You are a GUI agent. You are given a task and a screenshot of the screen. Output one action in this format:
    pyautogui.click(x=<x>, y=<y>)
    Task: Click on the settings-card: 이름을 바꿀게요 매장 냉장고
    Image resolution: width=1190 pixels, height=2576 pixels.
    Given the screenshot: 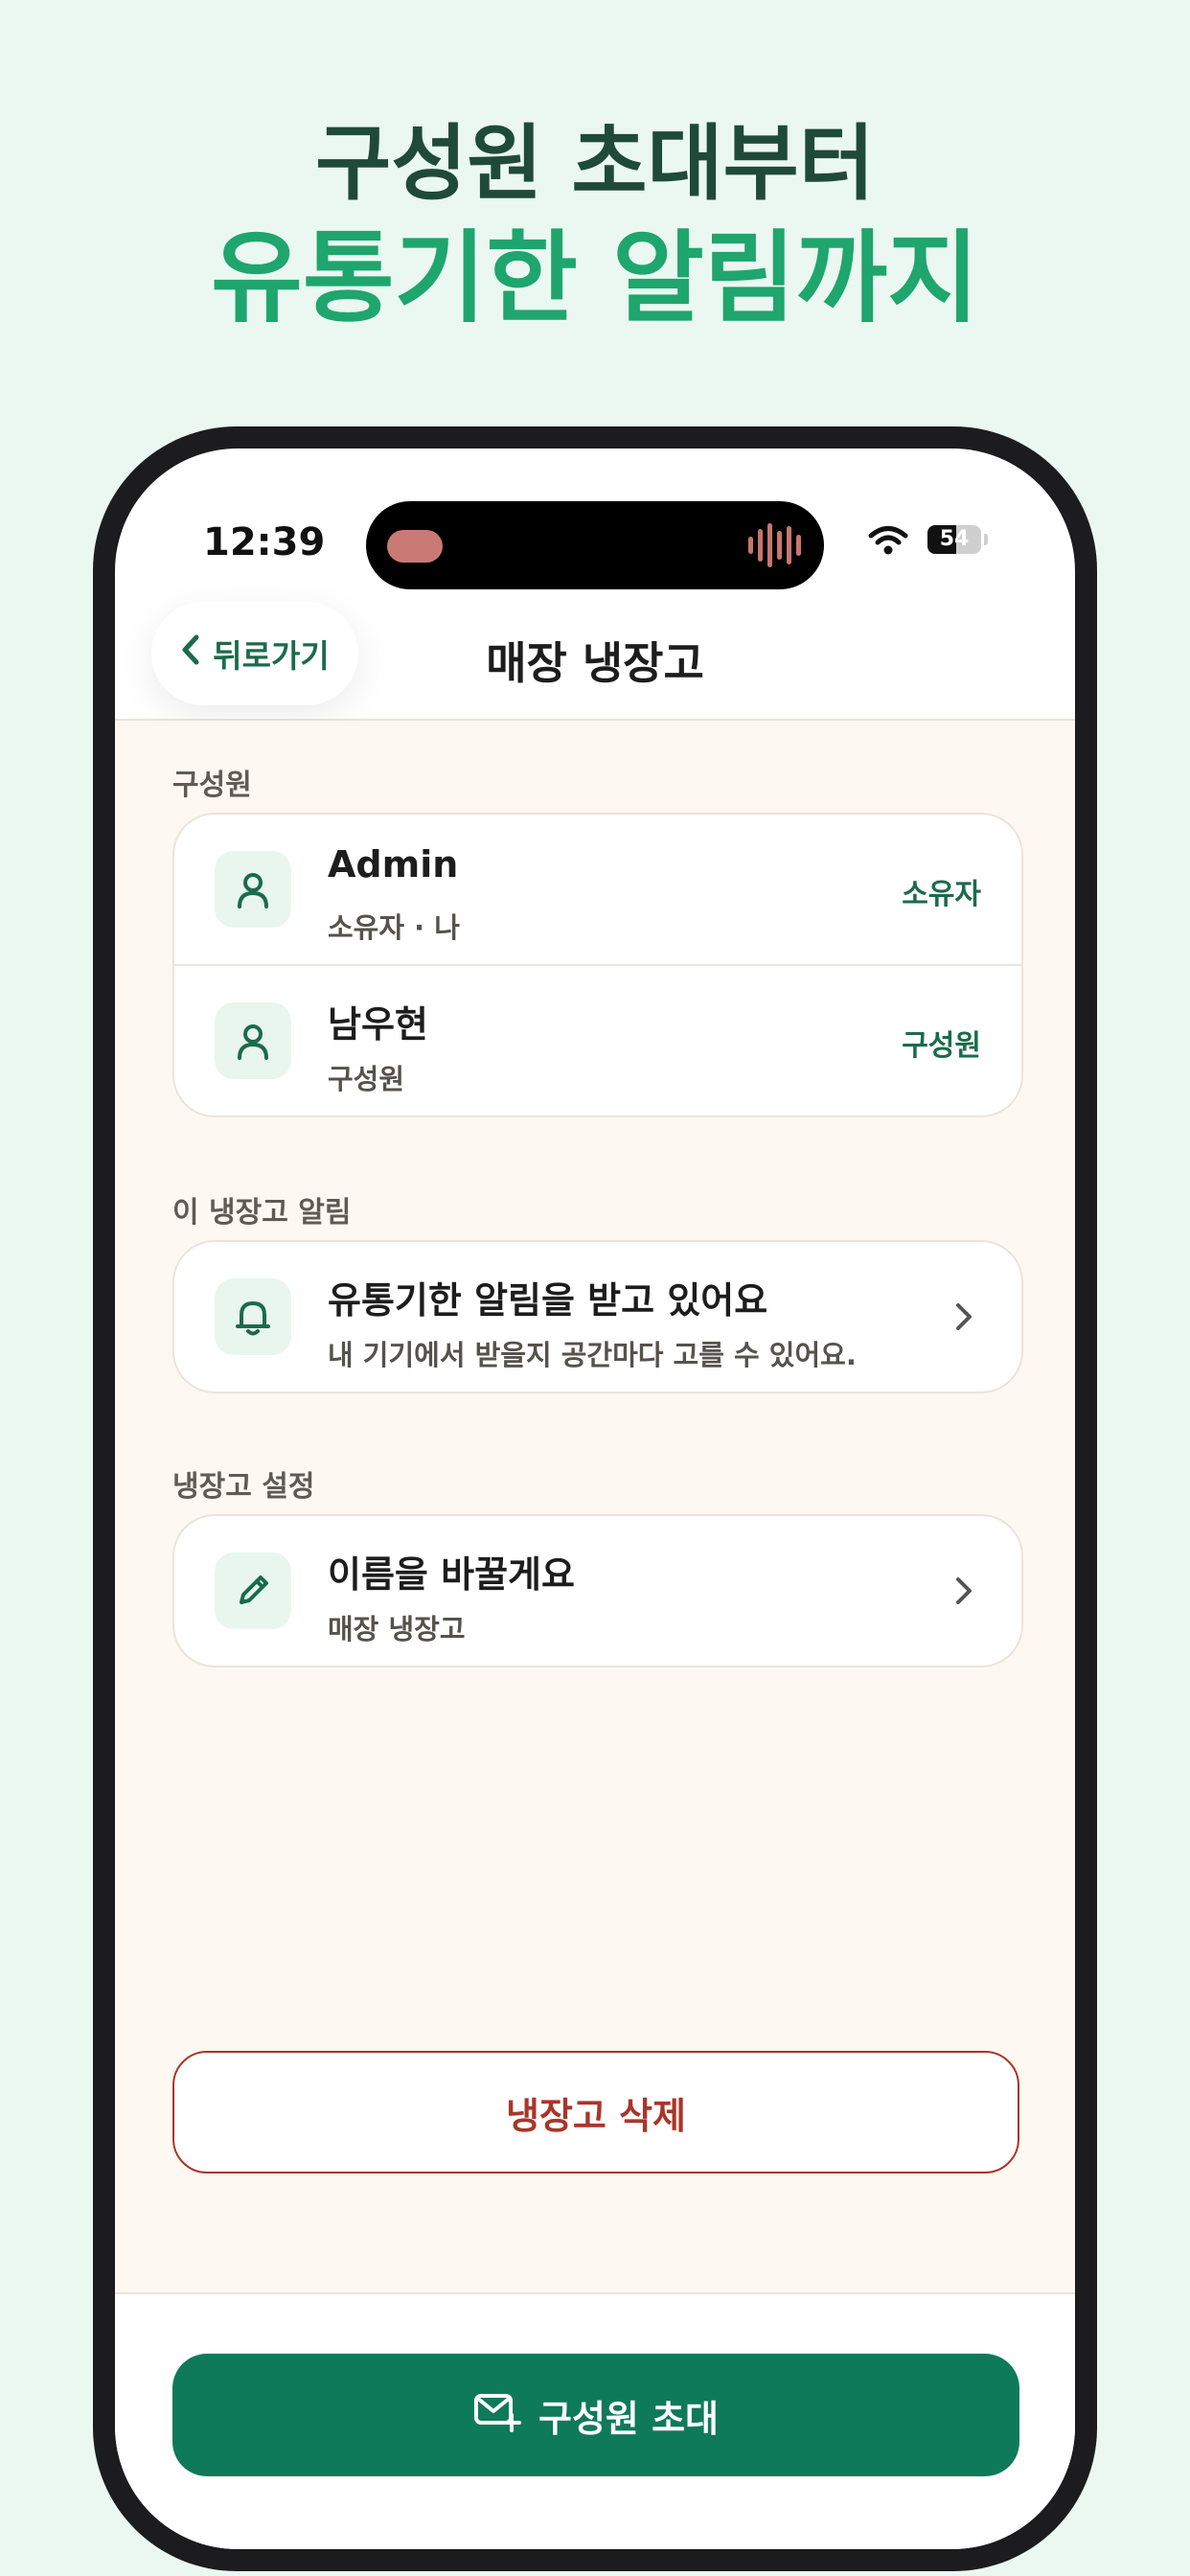 What is the action you would take?
    pyautogui.click(x=598, y=1591)
    